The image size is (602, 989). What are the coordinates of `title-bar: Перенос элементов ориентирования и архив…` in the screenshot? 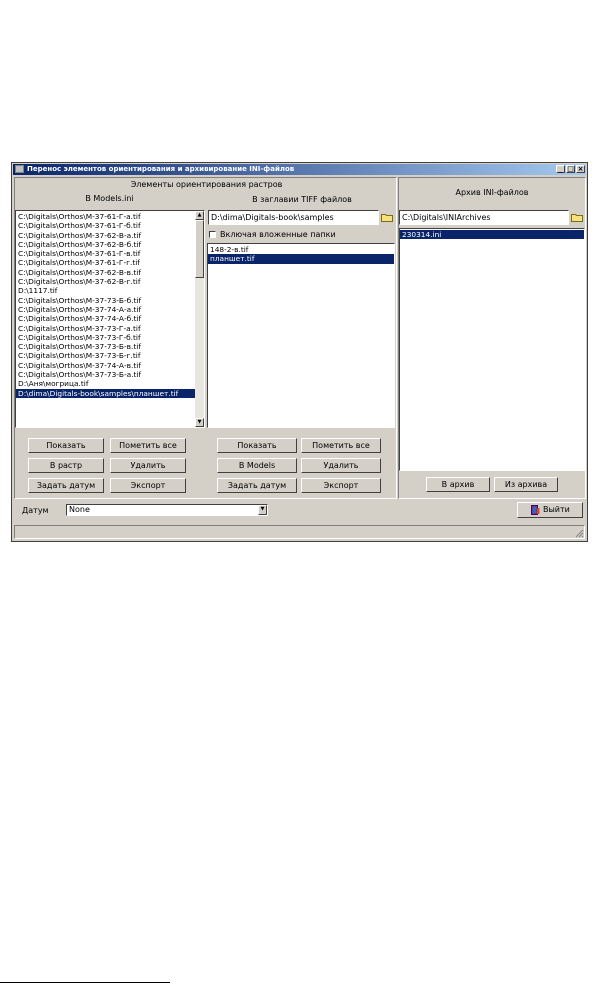 It's located at (299, 169).